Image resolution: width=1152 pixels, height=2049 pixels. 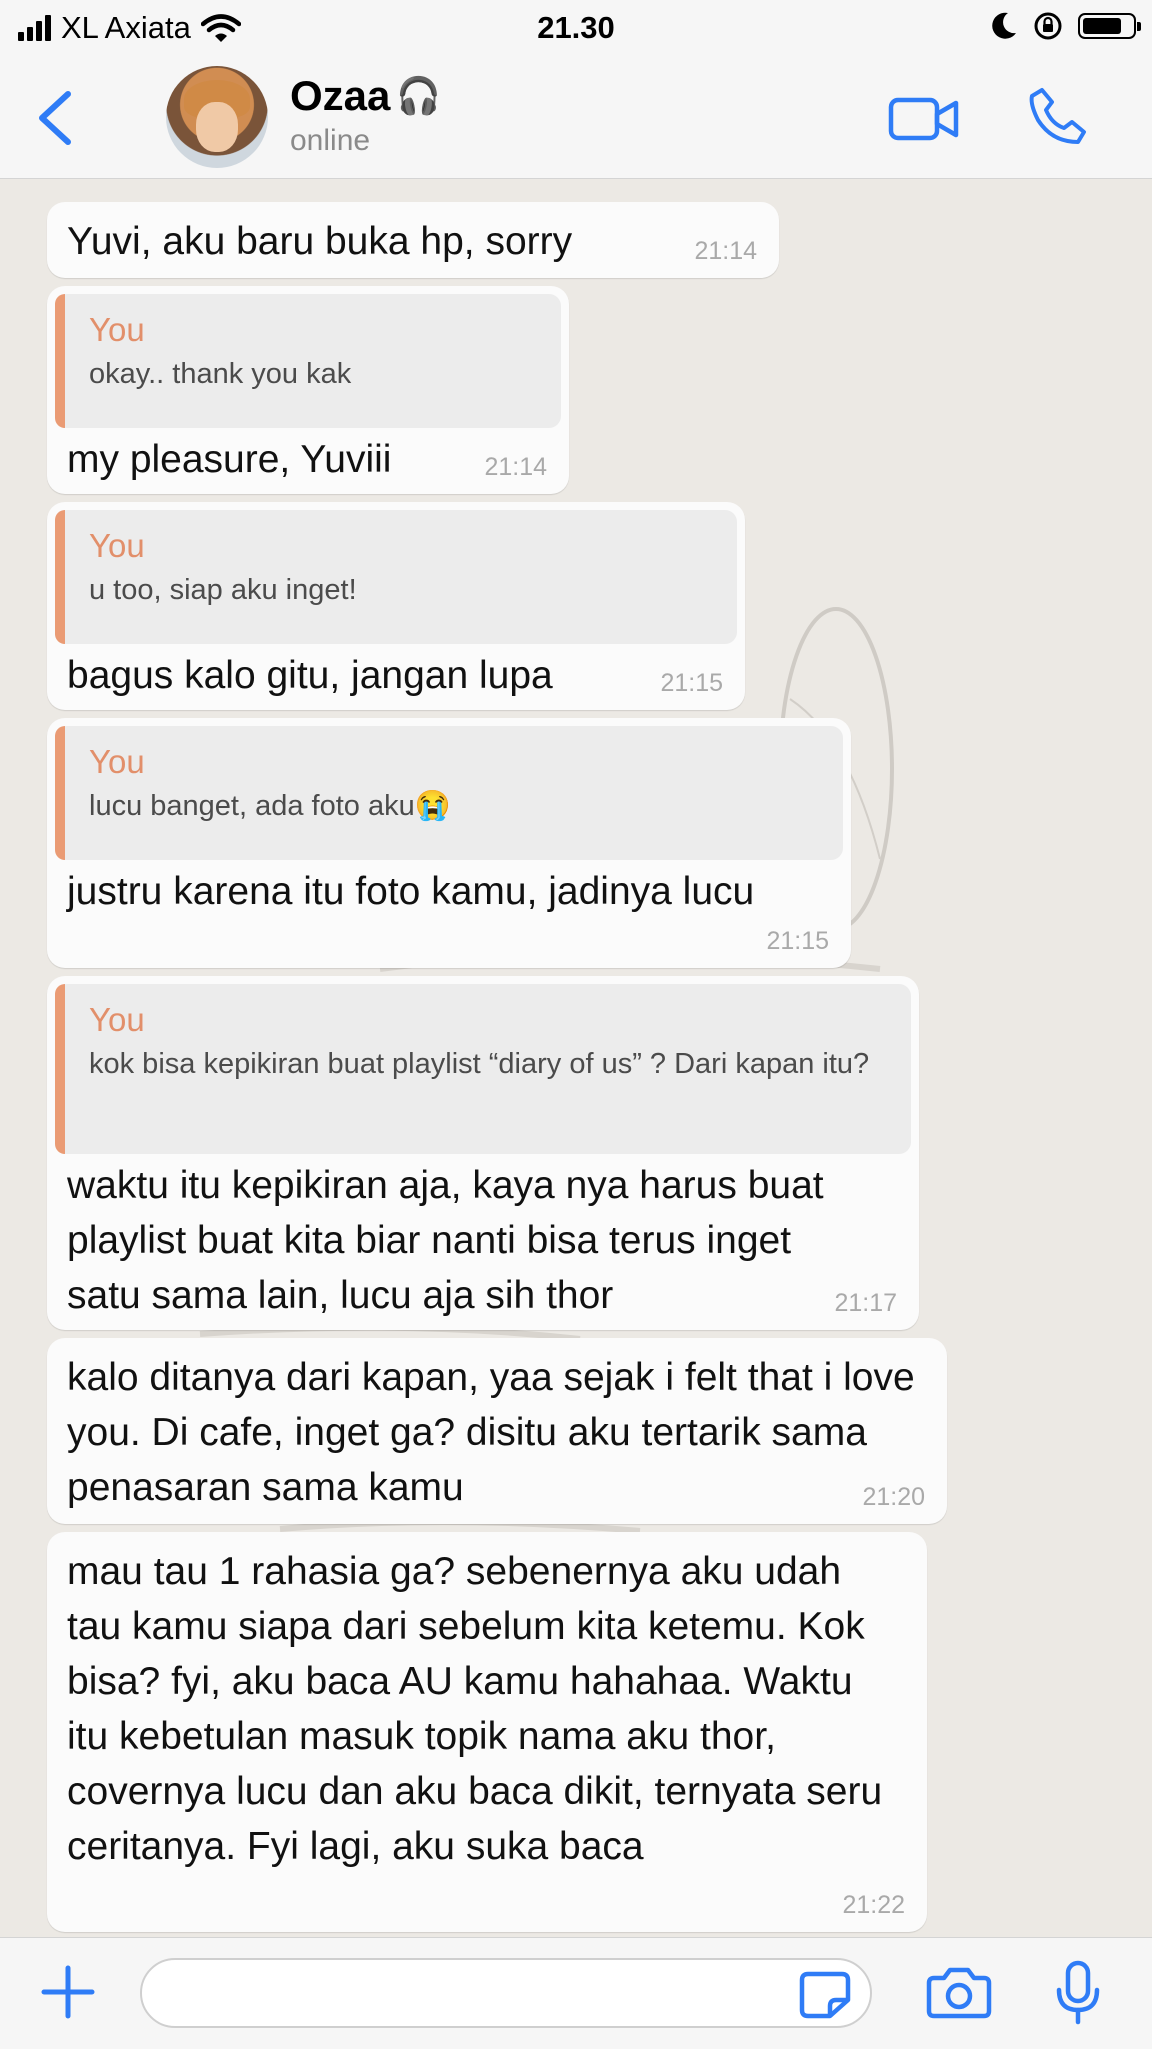 What do you see at coordinates (68, 1992) in the screenshot?
I see `plus-icon` at bounding box center [68, 1992].